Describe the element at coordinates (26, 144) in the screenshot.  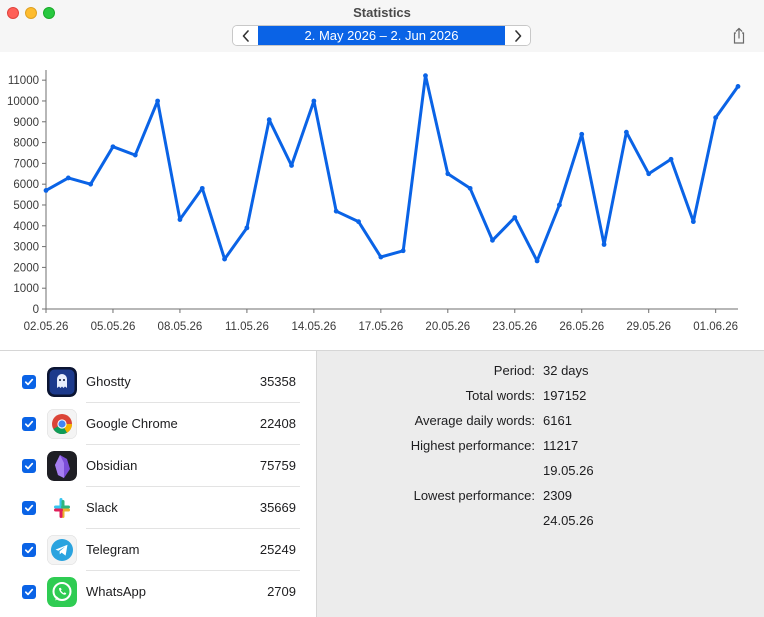
I see `y-tick-label: 8000` at that location.